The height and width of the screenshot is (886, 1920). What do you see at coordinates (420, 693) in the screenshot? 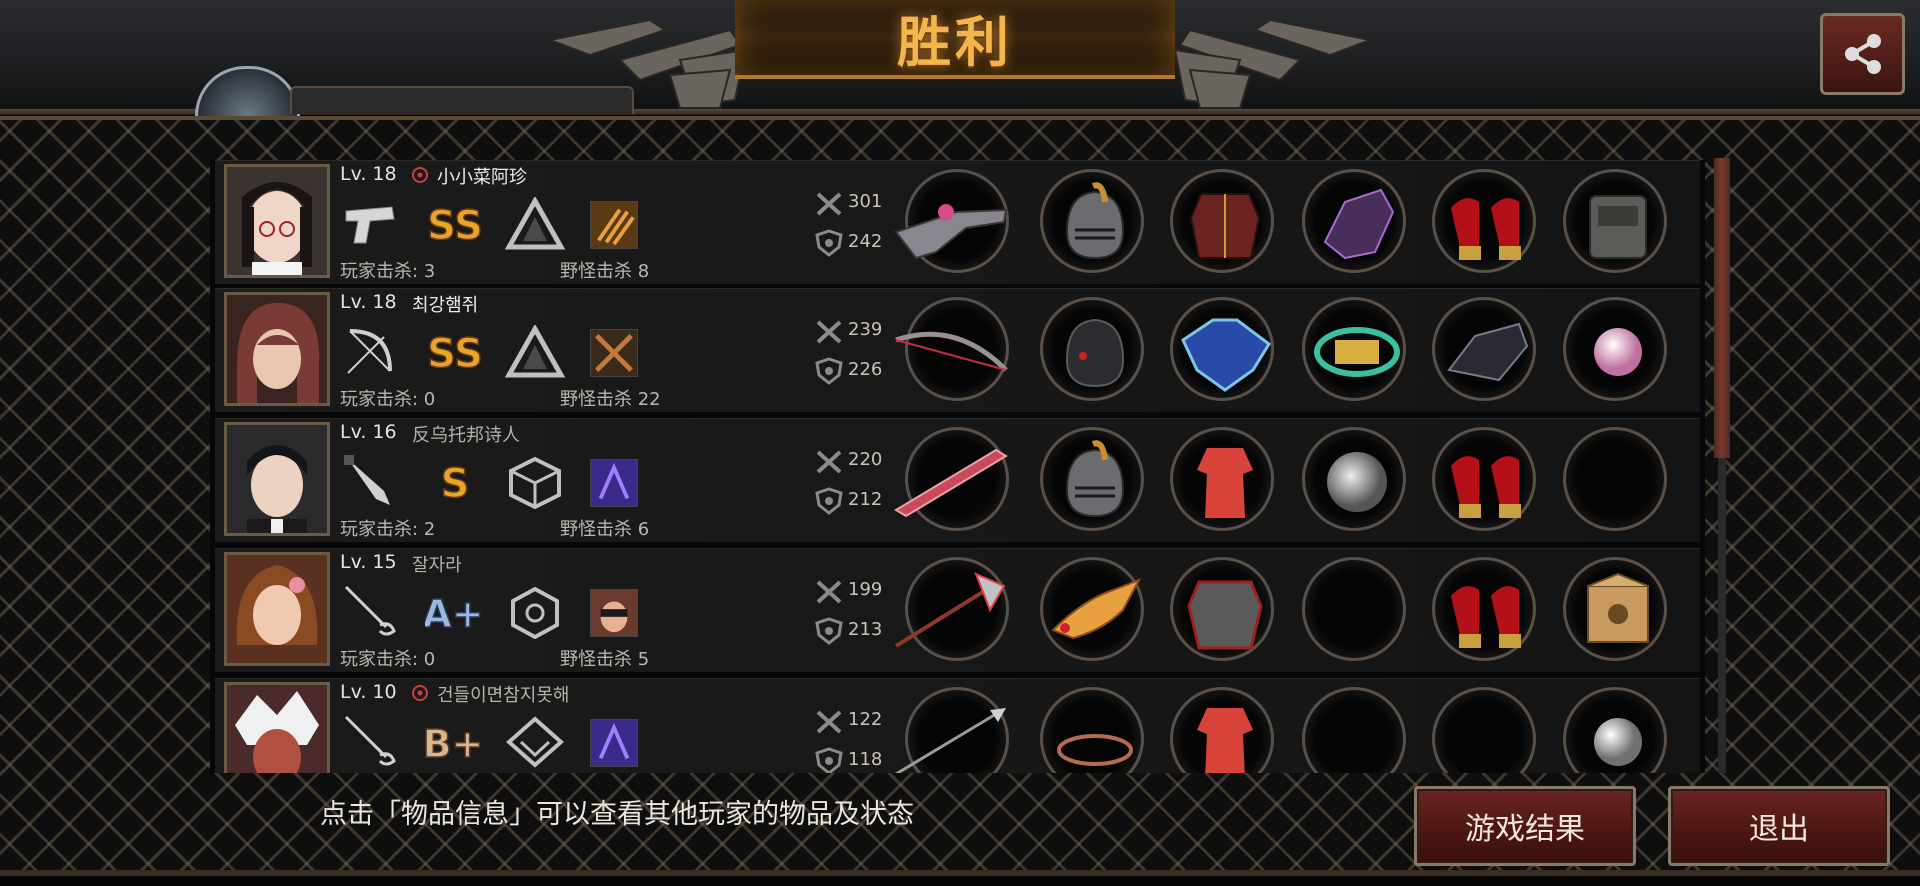
I see `clan-icon` at bounding box center [420, 693].